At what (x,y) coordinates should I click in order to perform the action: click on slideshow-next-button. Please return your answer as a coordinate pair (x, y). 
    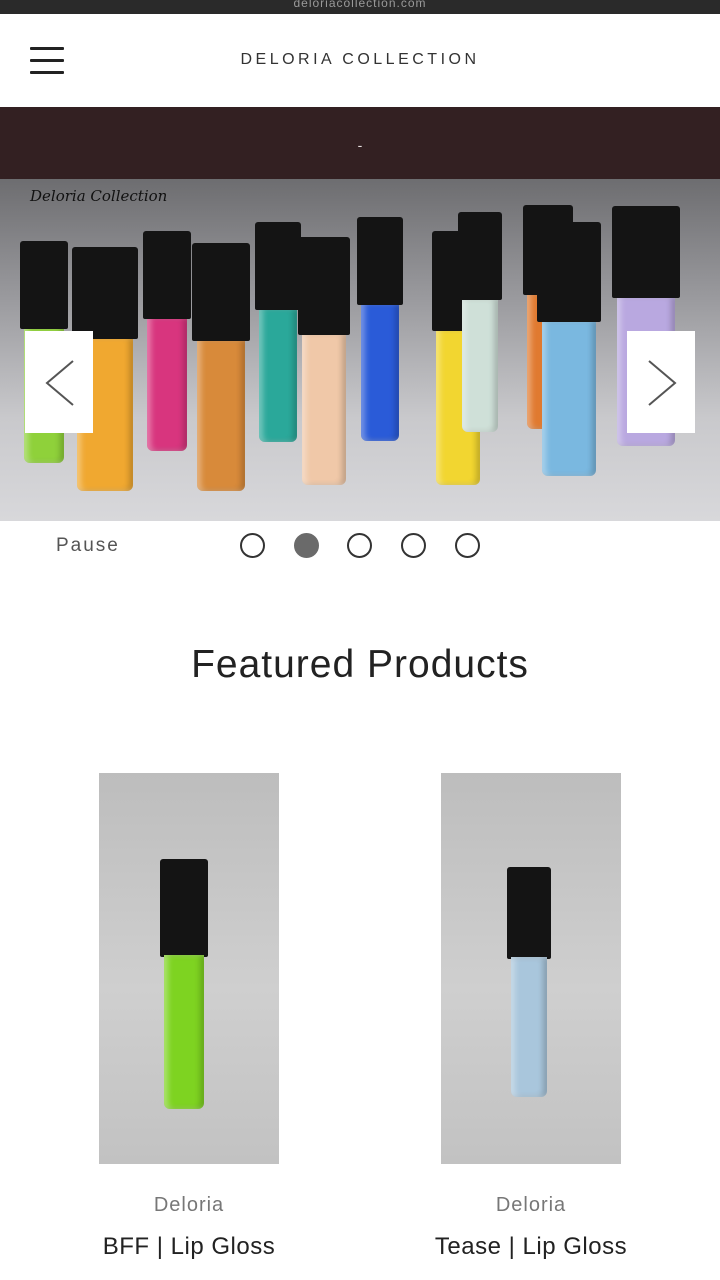
    Looking at the image, I should click on (661, 382).